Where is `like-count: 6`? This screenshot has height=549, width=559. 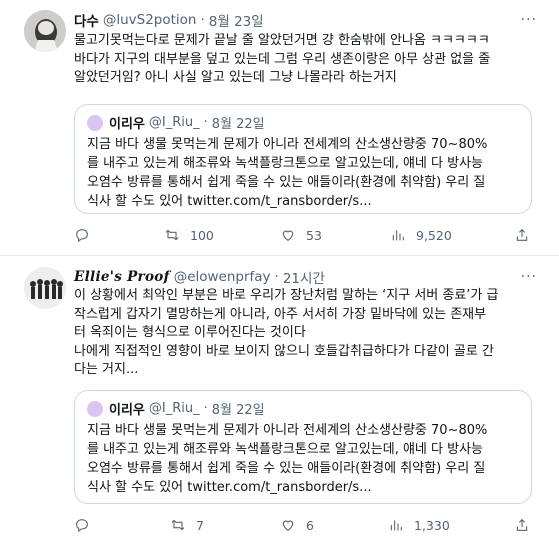
like-count: 6 is located at coordinates (310, 525).